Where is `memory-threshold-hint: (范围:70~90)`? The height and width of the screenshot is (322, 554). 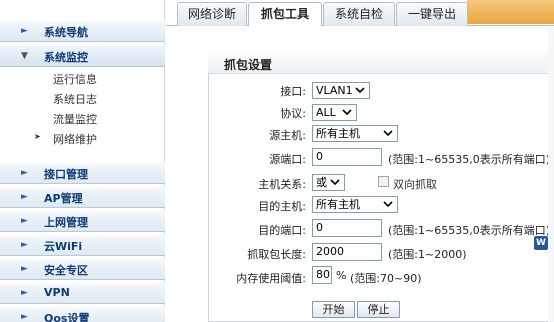 memory-threshold-hint: (范围:70~90) is located at coordinates (386, 278).